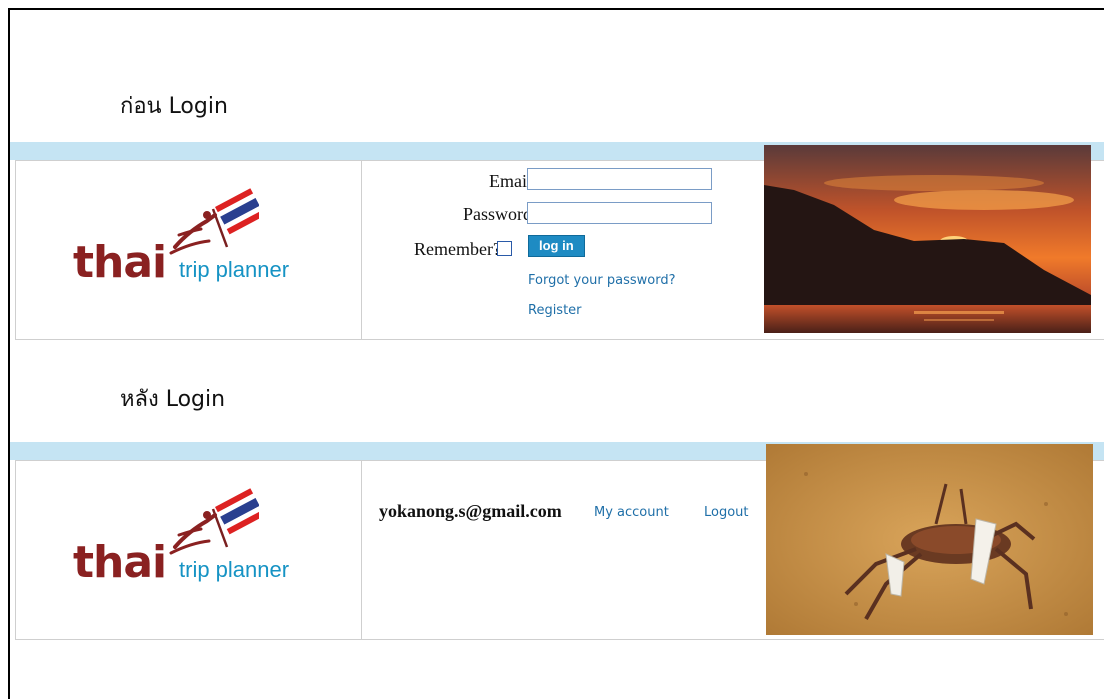 The image size is (1104, 699). Describe the element at coordinates (510, 181) in the screenshot. I see `email-label: Email` at that location.